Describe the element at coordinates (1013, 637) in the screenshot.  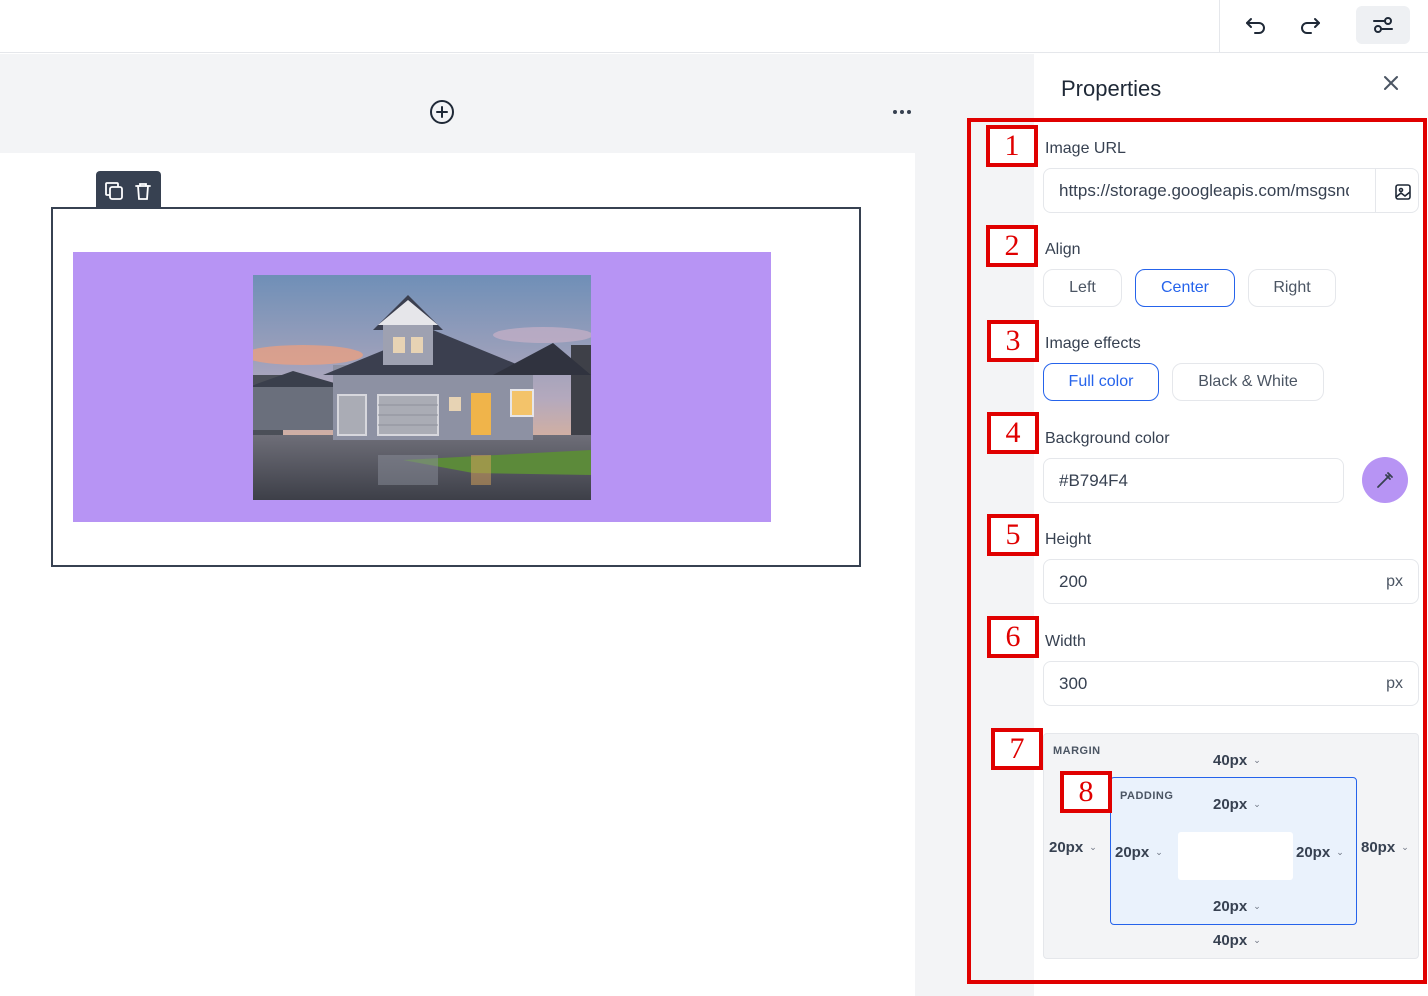
I see `marker-6: 6` at that location.